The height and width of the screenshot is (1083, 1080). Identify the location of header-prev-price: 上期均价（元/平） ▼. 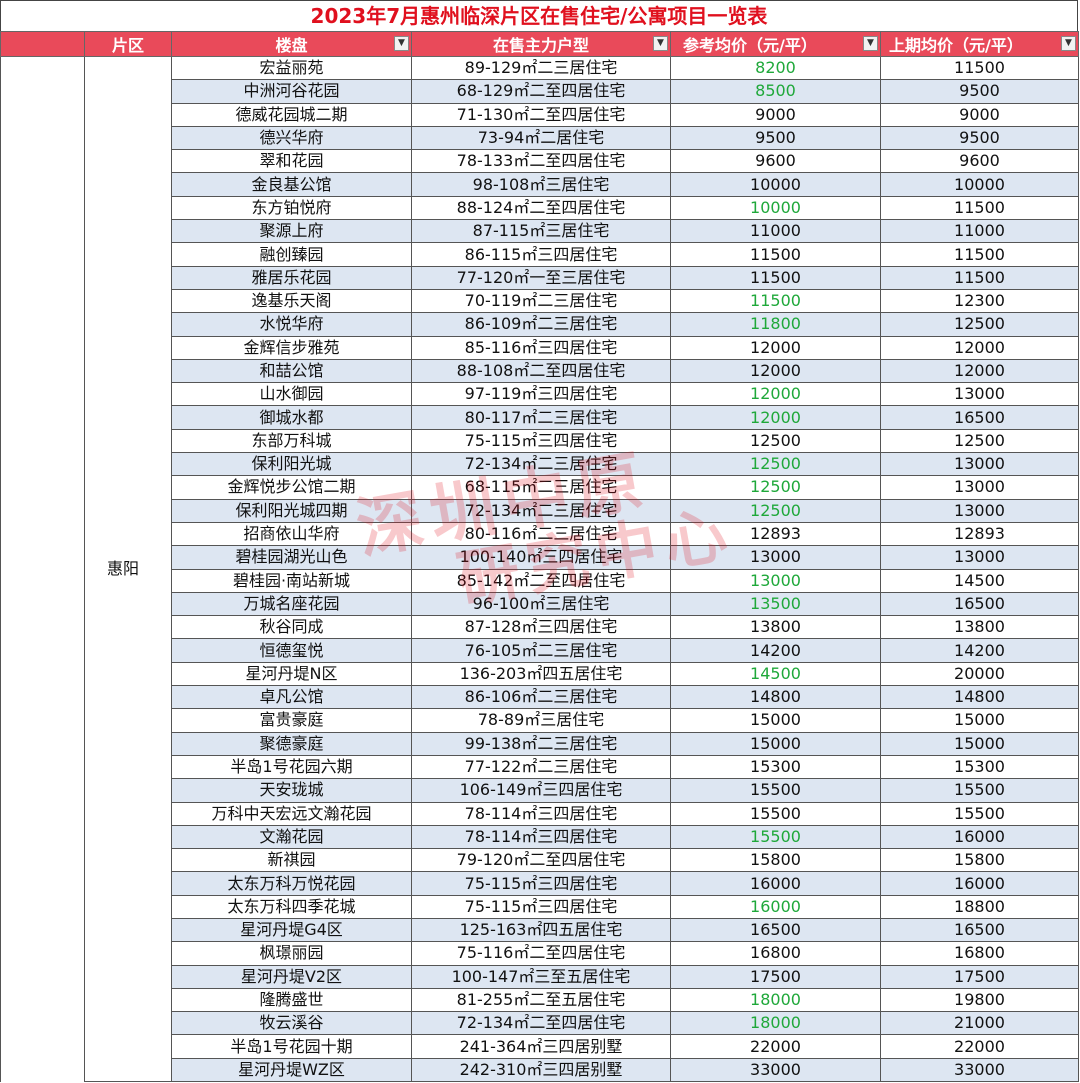
(979, 44).